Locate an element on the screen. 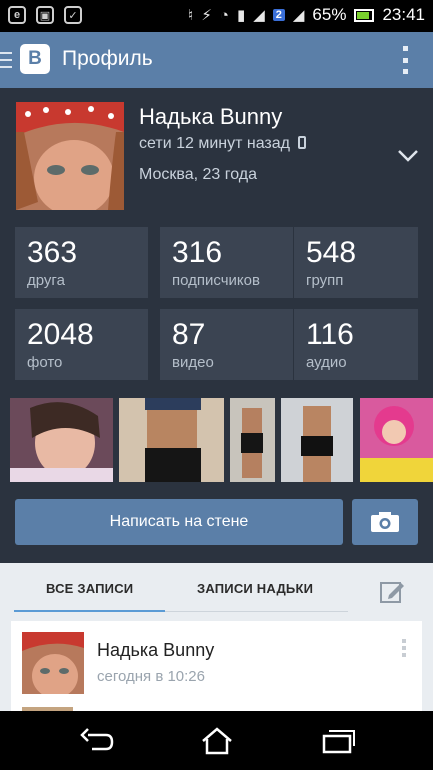  profile-name: Надька Bunny is located at coordinates (211, 116).